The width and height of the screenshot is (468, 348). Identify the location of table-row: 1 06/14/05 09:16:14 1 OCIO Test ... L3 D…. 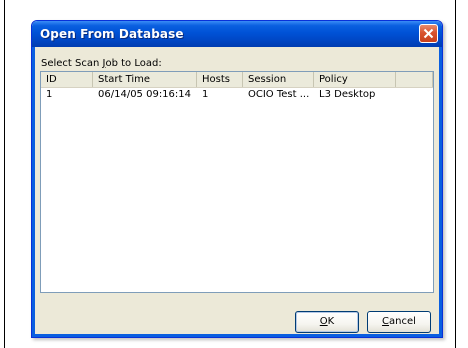
(237, 95).